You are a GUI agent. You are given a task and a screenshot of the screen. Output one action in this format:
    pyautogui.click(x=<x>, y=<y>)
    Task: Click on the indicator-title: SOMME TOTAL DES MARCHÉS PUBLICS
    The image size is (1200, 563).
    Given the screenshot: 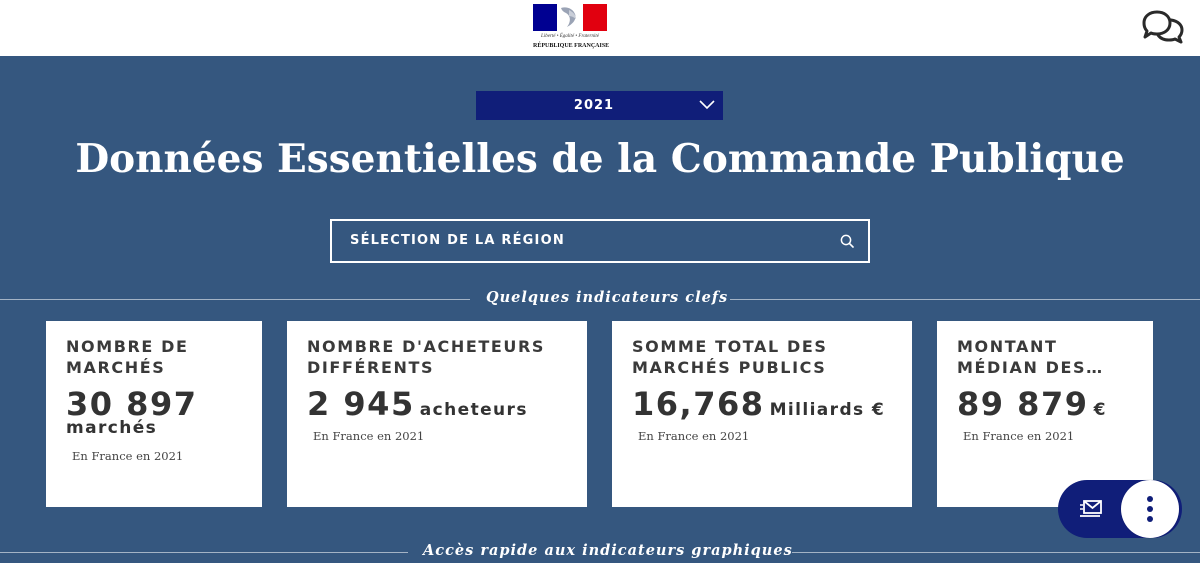 What is the action you would take?
    pyautogui.click(x=730, y=357)
    